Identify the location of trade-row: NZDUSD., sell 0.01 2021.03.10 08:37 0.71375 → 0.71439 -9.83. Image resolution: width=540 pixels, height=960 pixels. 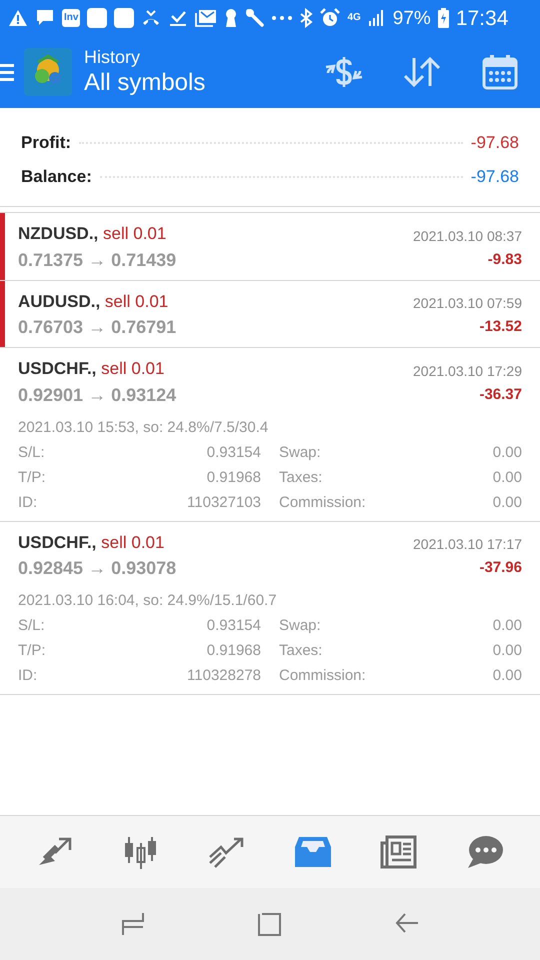
(270, 246).